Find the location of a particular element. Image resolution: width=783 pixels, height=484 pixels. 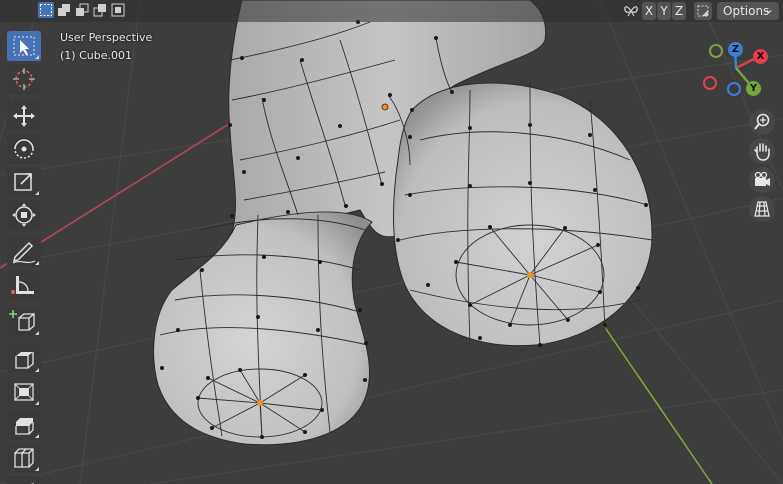

pan-hand-icon is located at coordinates (762, 152).